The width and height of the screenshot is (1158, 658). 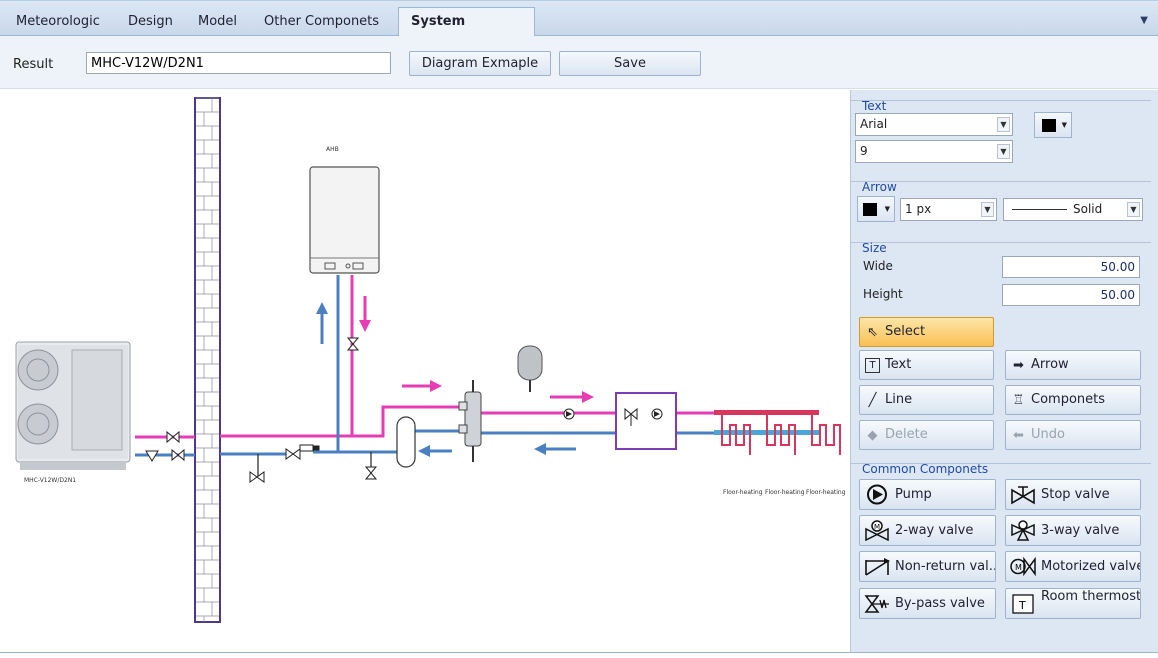 What do you see at coordinates (1050, 364) in the screenshot?
I see `arrow-tool-label: Arrow` at bounding box center [1050, 364].